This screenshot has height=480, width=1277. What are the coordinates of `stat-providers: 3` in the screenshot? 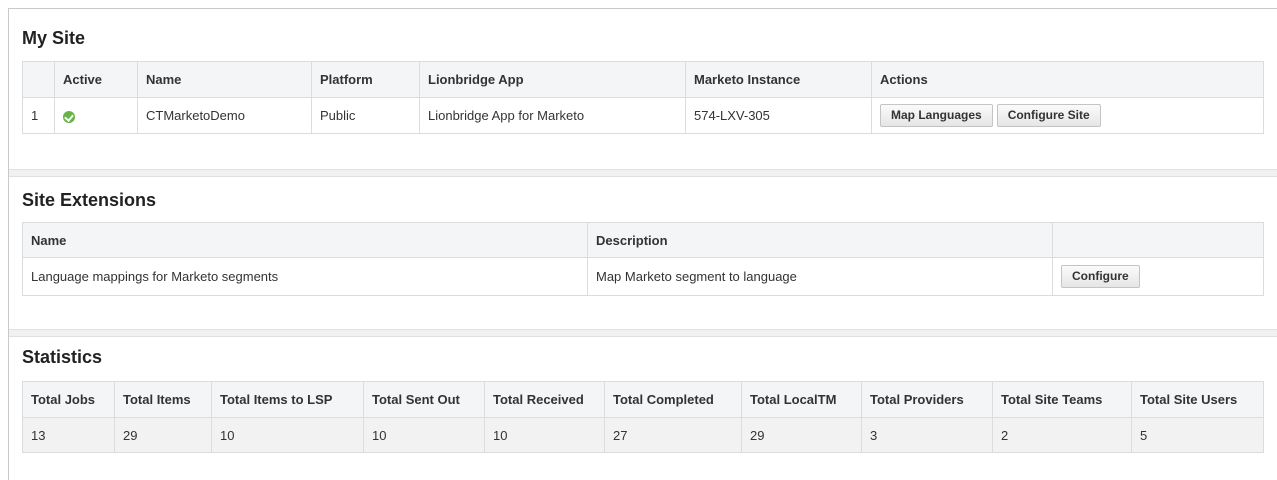 It's located at (927, 435).